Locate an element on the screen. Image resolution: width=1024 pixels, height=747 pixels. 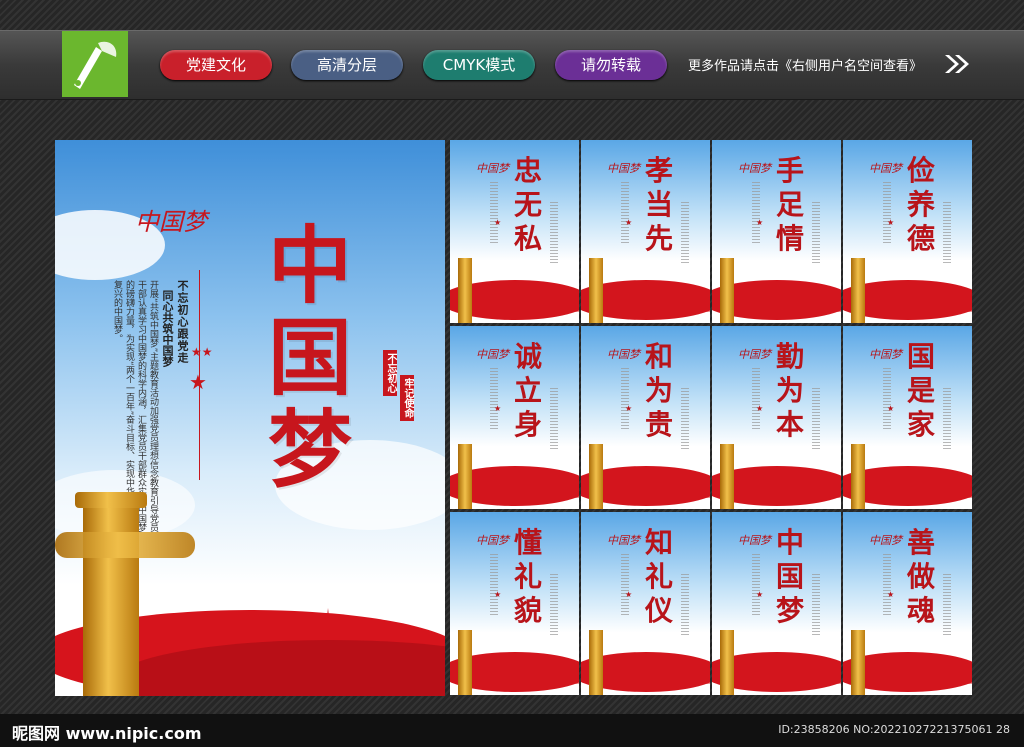
small-poster: 中国梦 ★ 和为贵 is located at coordinates (645, 417).